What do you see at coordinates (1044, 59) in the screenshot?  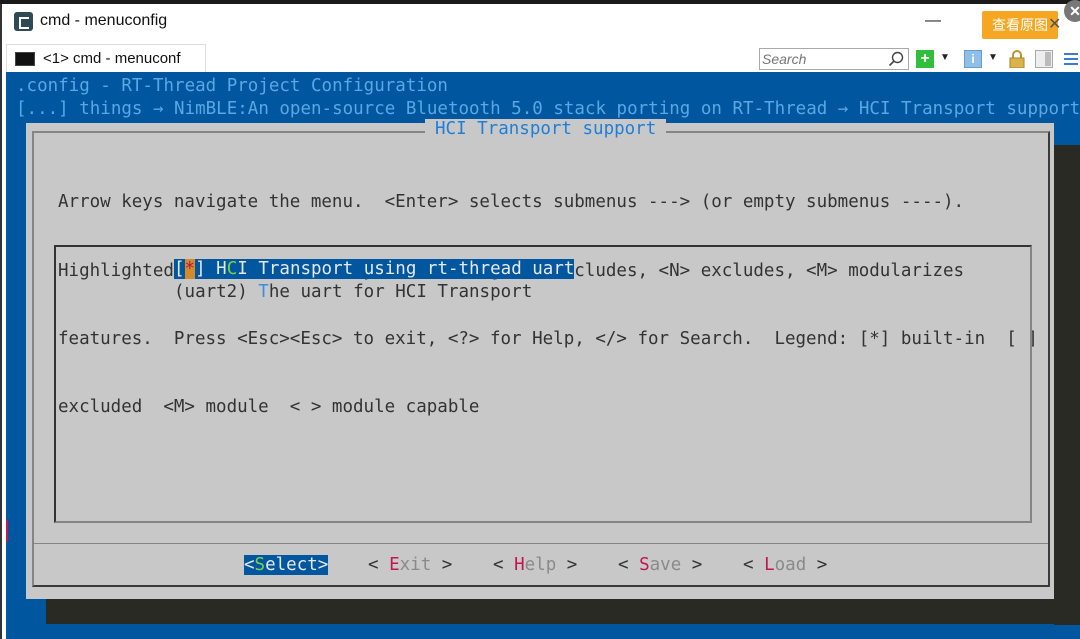 I see `panel-icon` at bounding box center [1044, 59].